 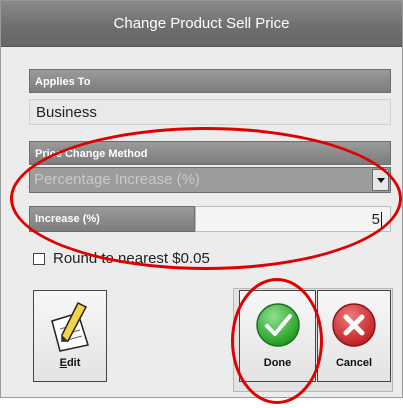 What do you see at coordinates (277, 363) in the screenshot?
I see `done-label: Done` at bounding box center [277, 363].